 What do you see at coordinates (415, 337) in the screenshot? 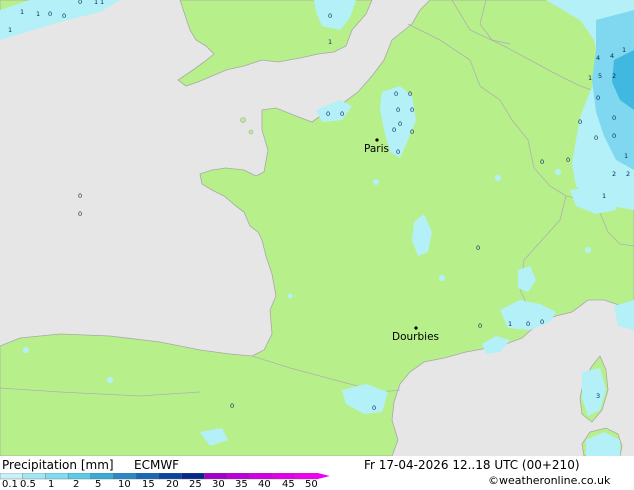
I see `city-label: Dourbies` at bounding box center [415, 337].